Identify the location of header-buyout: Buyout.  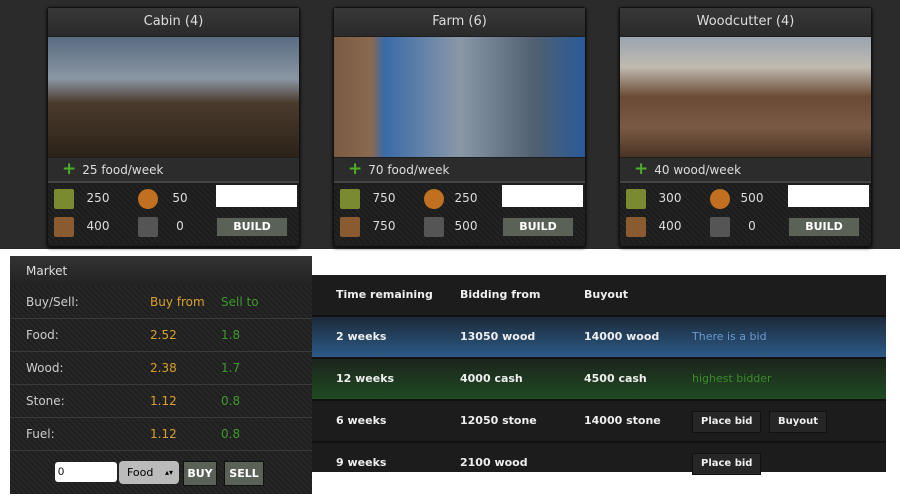
(606, 294).